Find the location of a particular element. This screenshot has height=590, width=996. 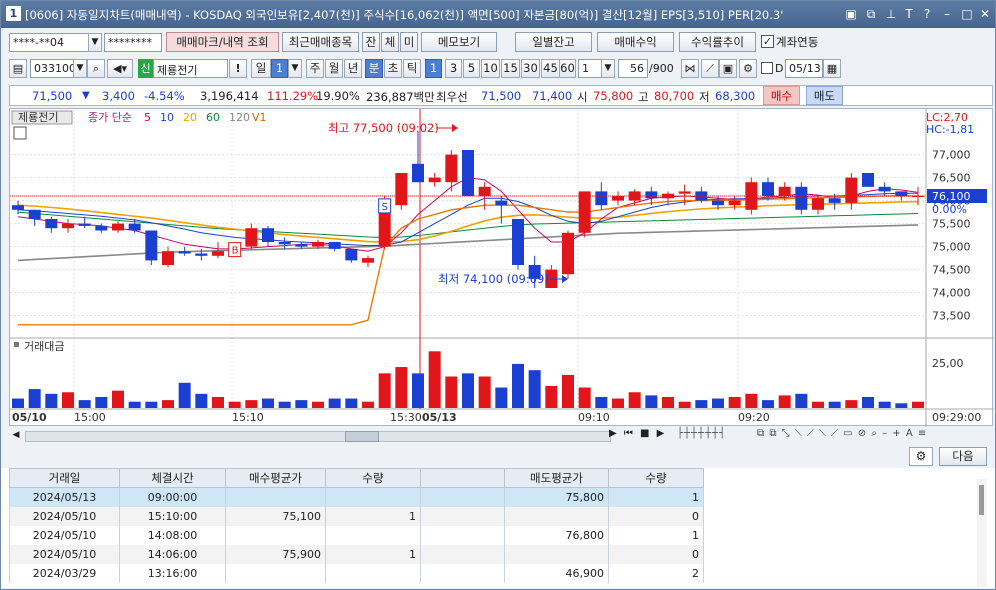

hc-label: HC:-1,81 is located at coordinates (950, 129).